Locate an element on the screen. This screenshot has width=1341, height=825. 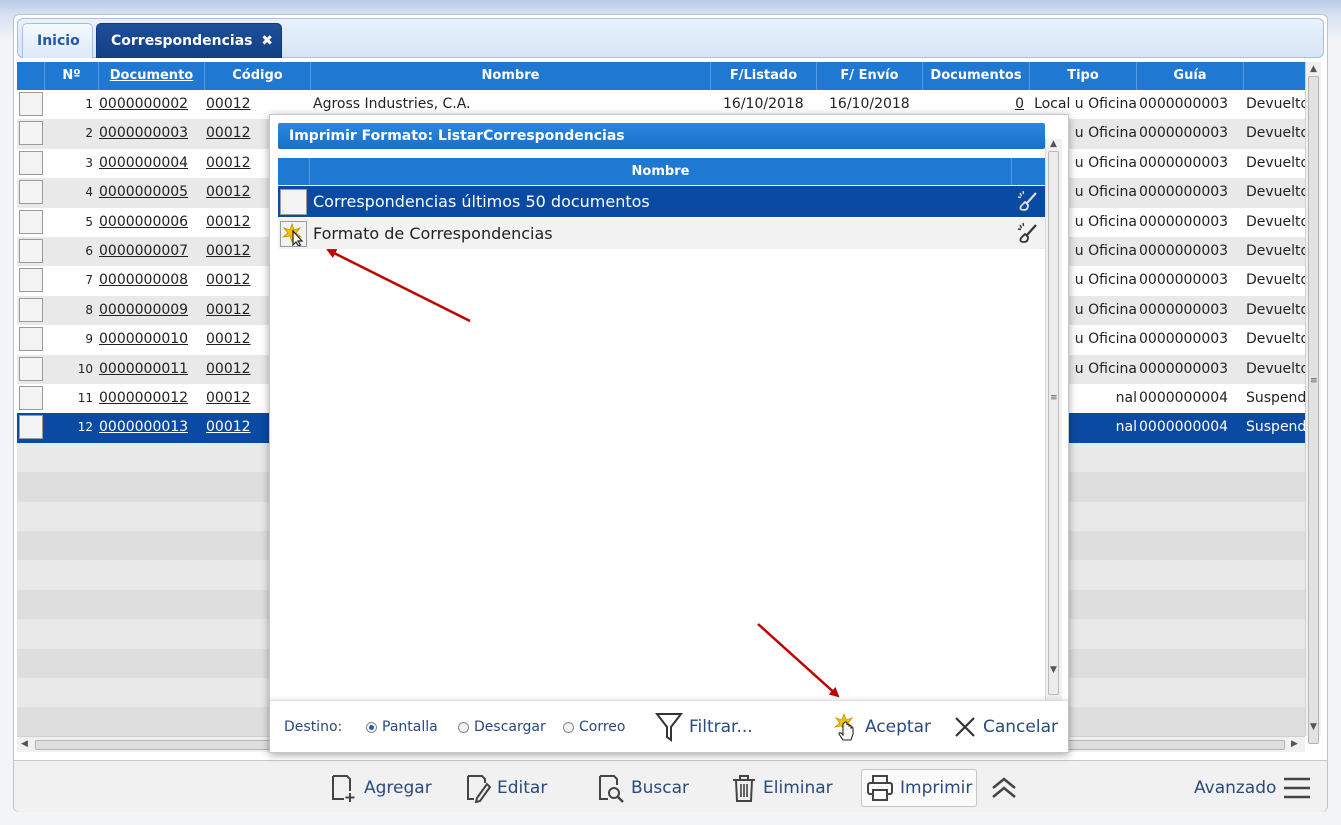
dialog-title: Imprimir Formato: ListarCorrespondencias is located at coordinates (661, 136).